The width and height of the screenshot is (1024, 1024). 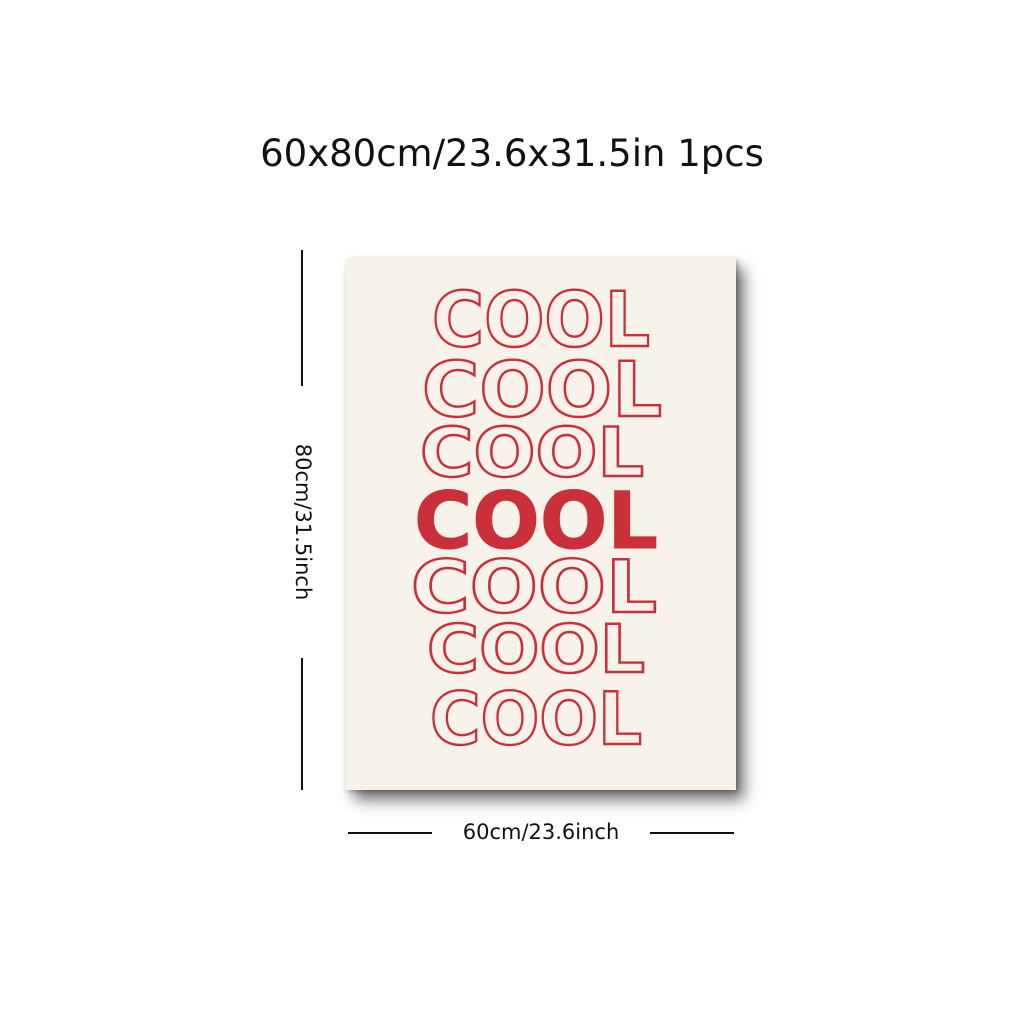 I want to click on height-dimension-line-bottom, so click(x=302, y=724).